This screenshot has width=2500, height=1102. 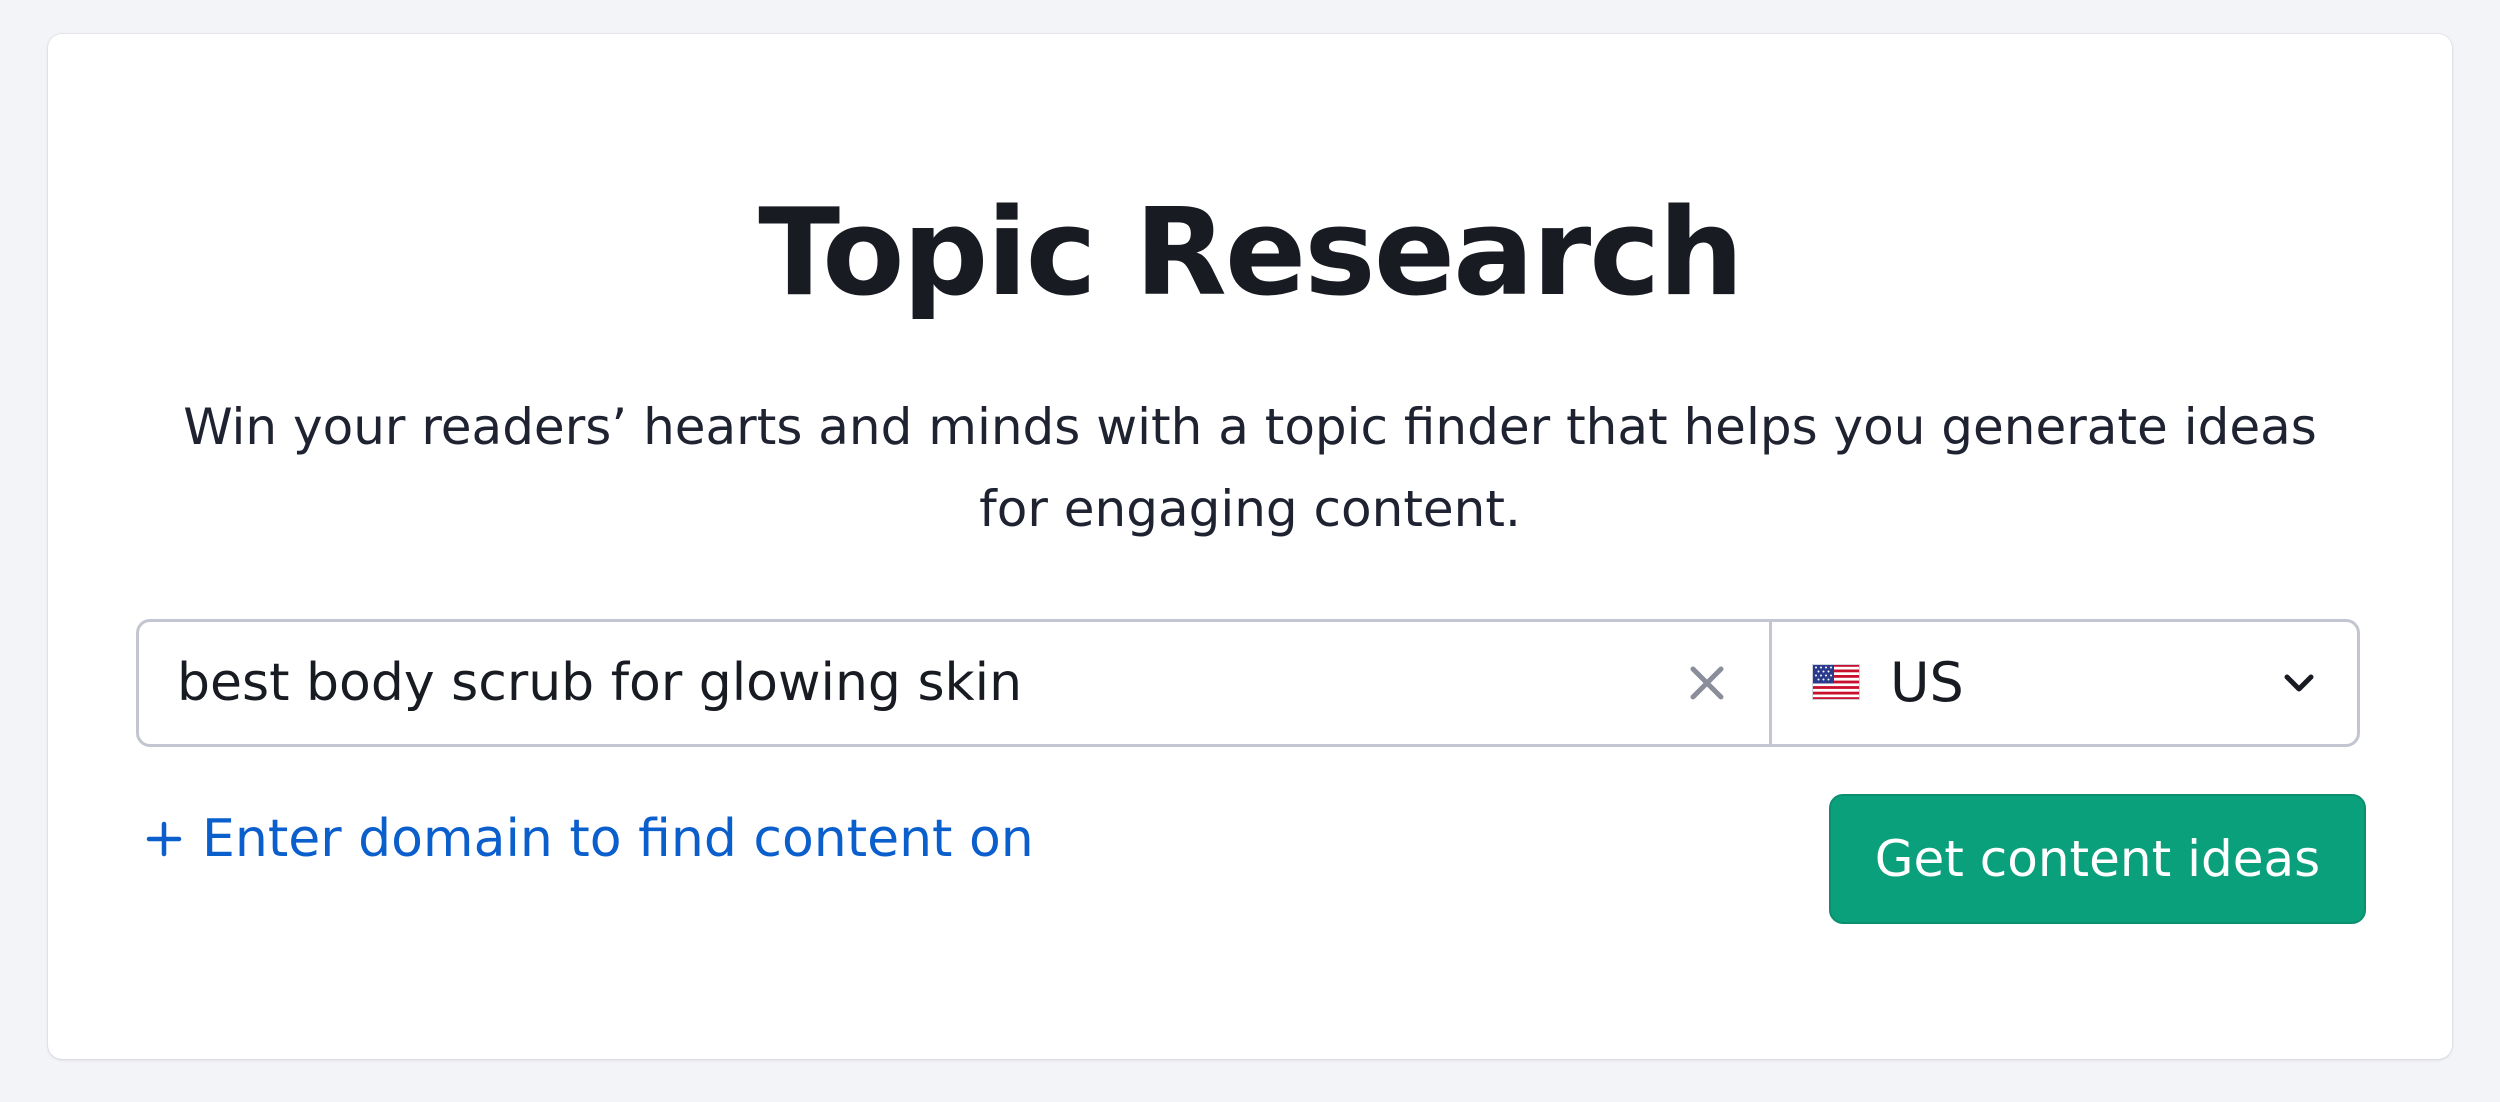 I want to click on country-select: US, so click(x=2064, y=683).